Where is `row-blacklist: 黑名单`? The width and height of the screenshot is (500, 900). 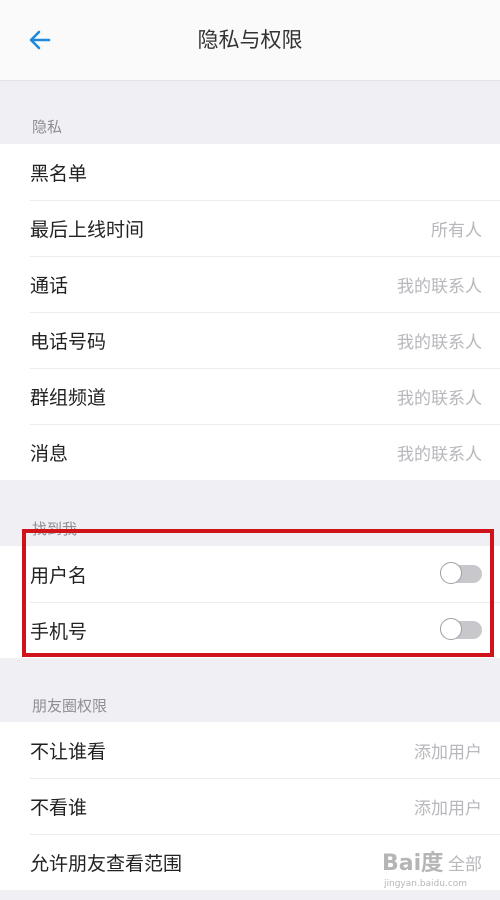 row-blacklist: 黑名单 is located at coordinates (250, 172).